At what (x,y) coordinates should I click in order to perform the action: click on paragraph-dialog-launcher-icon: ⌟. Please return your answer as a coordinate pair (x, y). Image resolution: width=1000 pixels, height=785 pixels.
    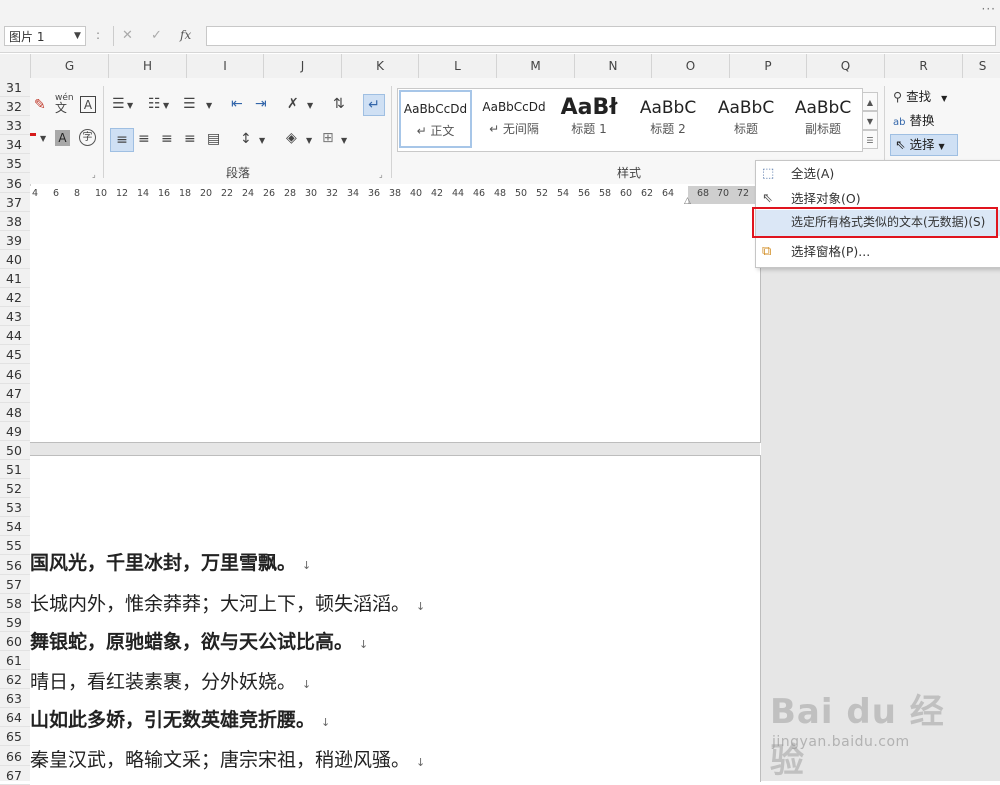
    Looking at the image, I should click on (381, 175).